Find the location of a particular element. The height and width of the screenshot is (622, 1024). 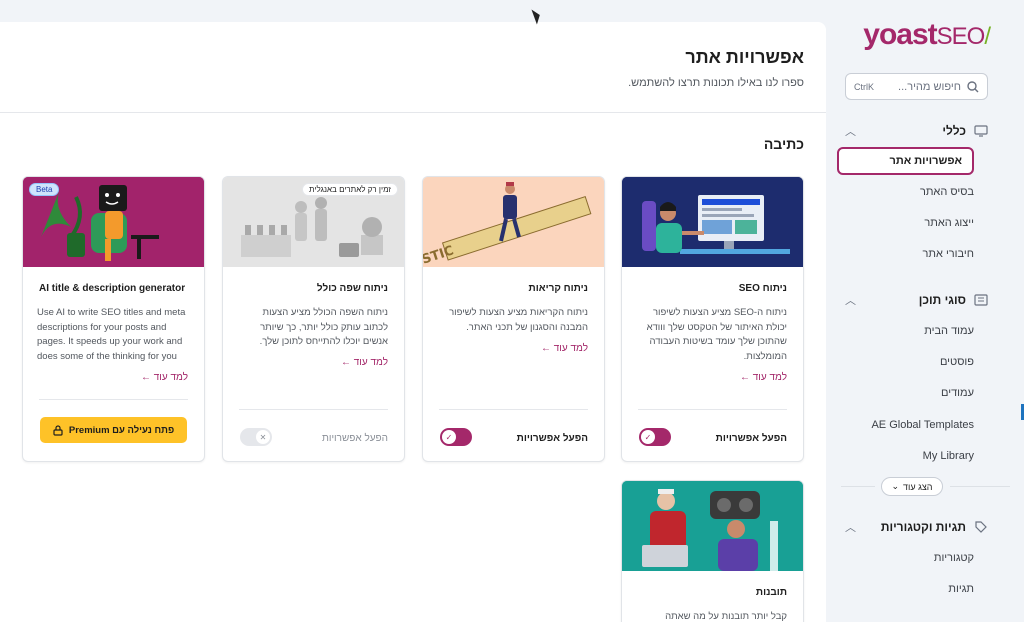

section-content-types: סוגי תוכן ︿ is located at coordinates (916, 300).